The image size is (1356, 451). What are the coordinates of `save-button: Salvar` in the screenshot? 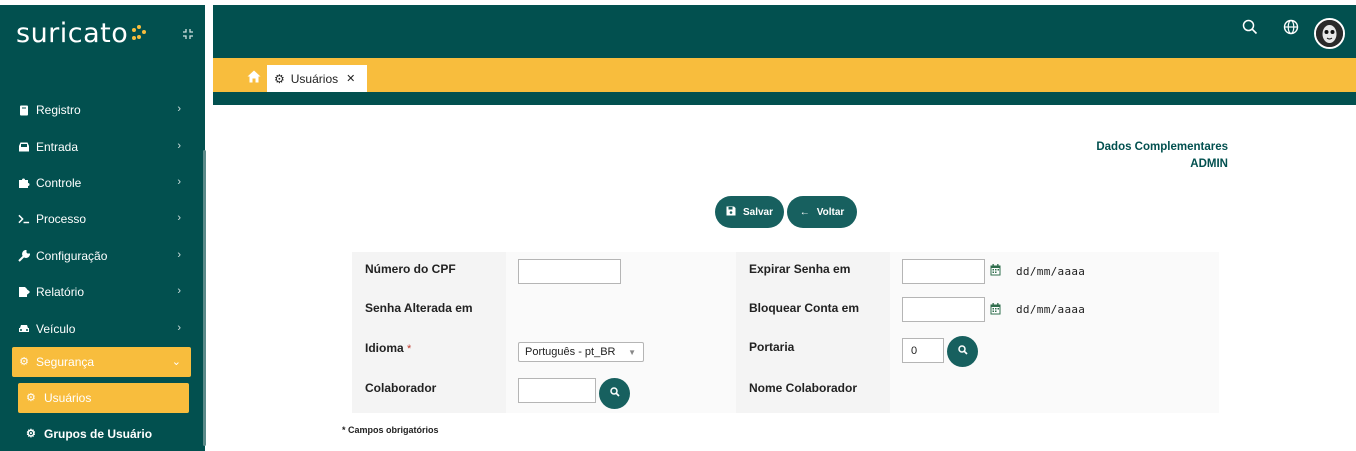 It's located at (749, 212).